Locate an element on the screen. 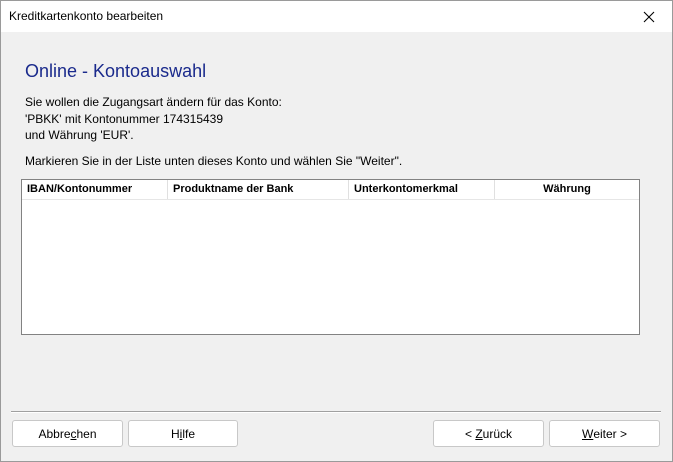 The image size is (673, 462). help-label-pre: H is located at coordinates (175, 433).